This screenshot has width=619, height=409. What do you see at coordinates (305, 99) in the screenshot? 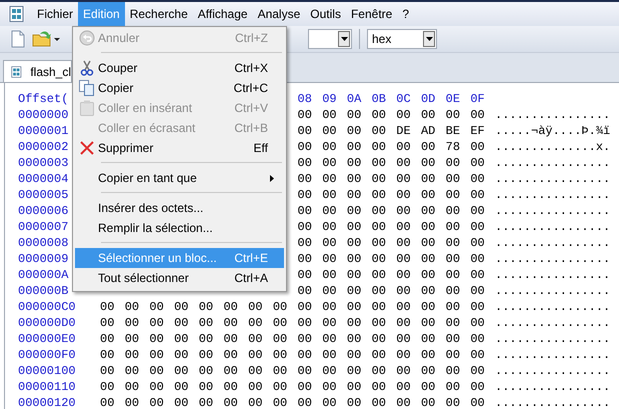
I see `column-header: 08` at bounding box center [305, 99].